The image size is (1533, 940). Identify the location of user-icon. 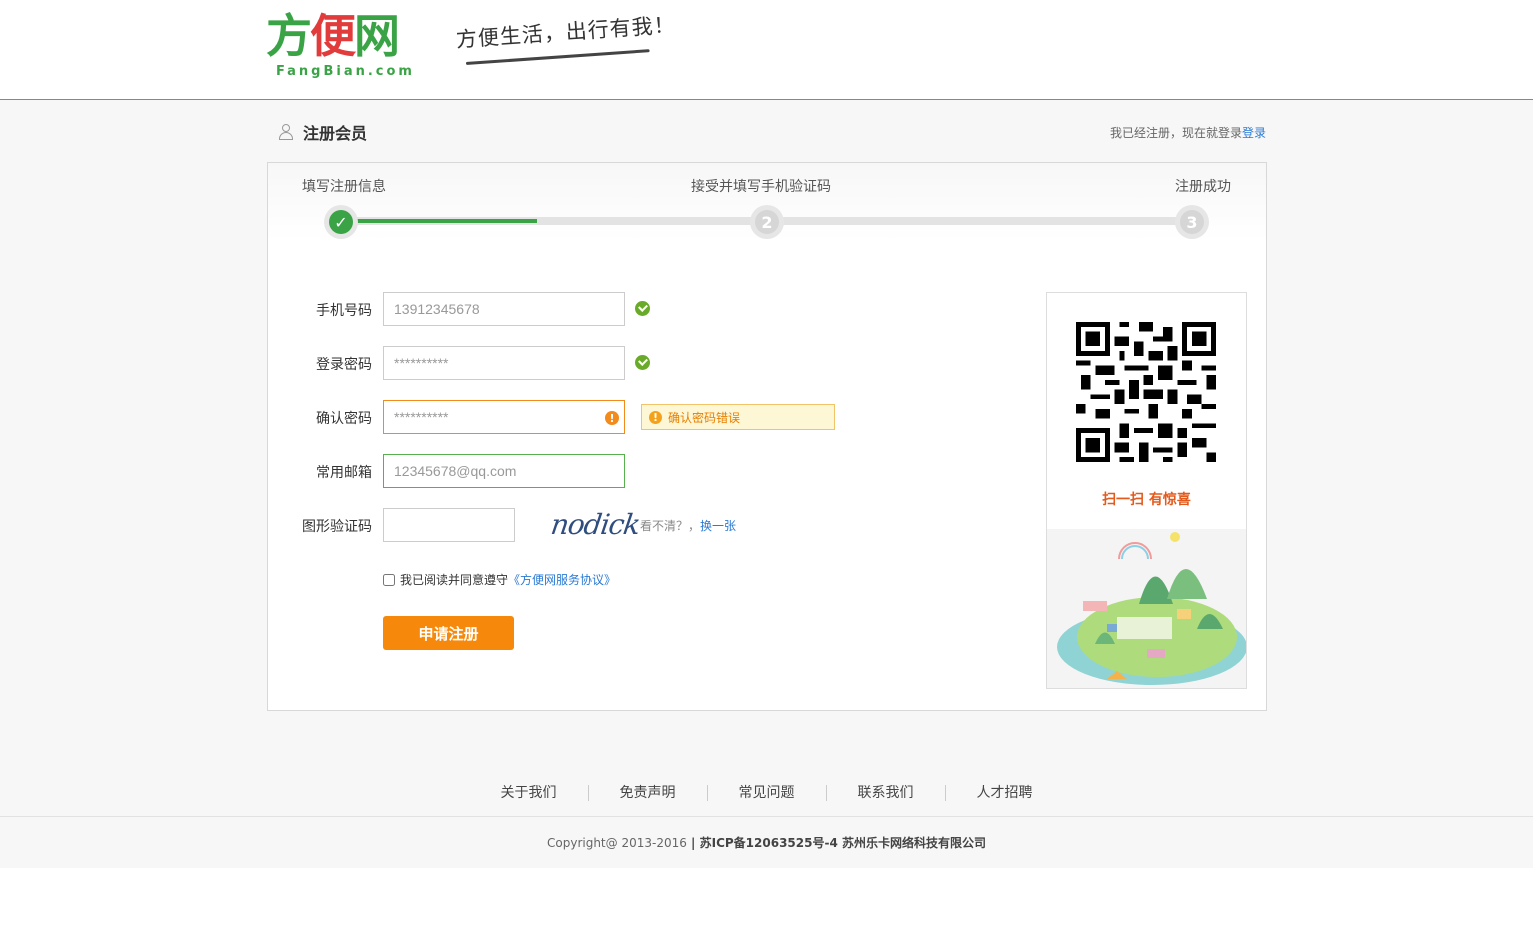
(286, 132).